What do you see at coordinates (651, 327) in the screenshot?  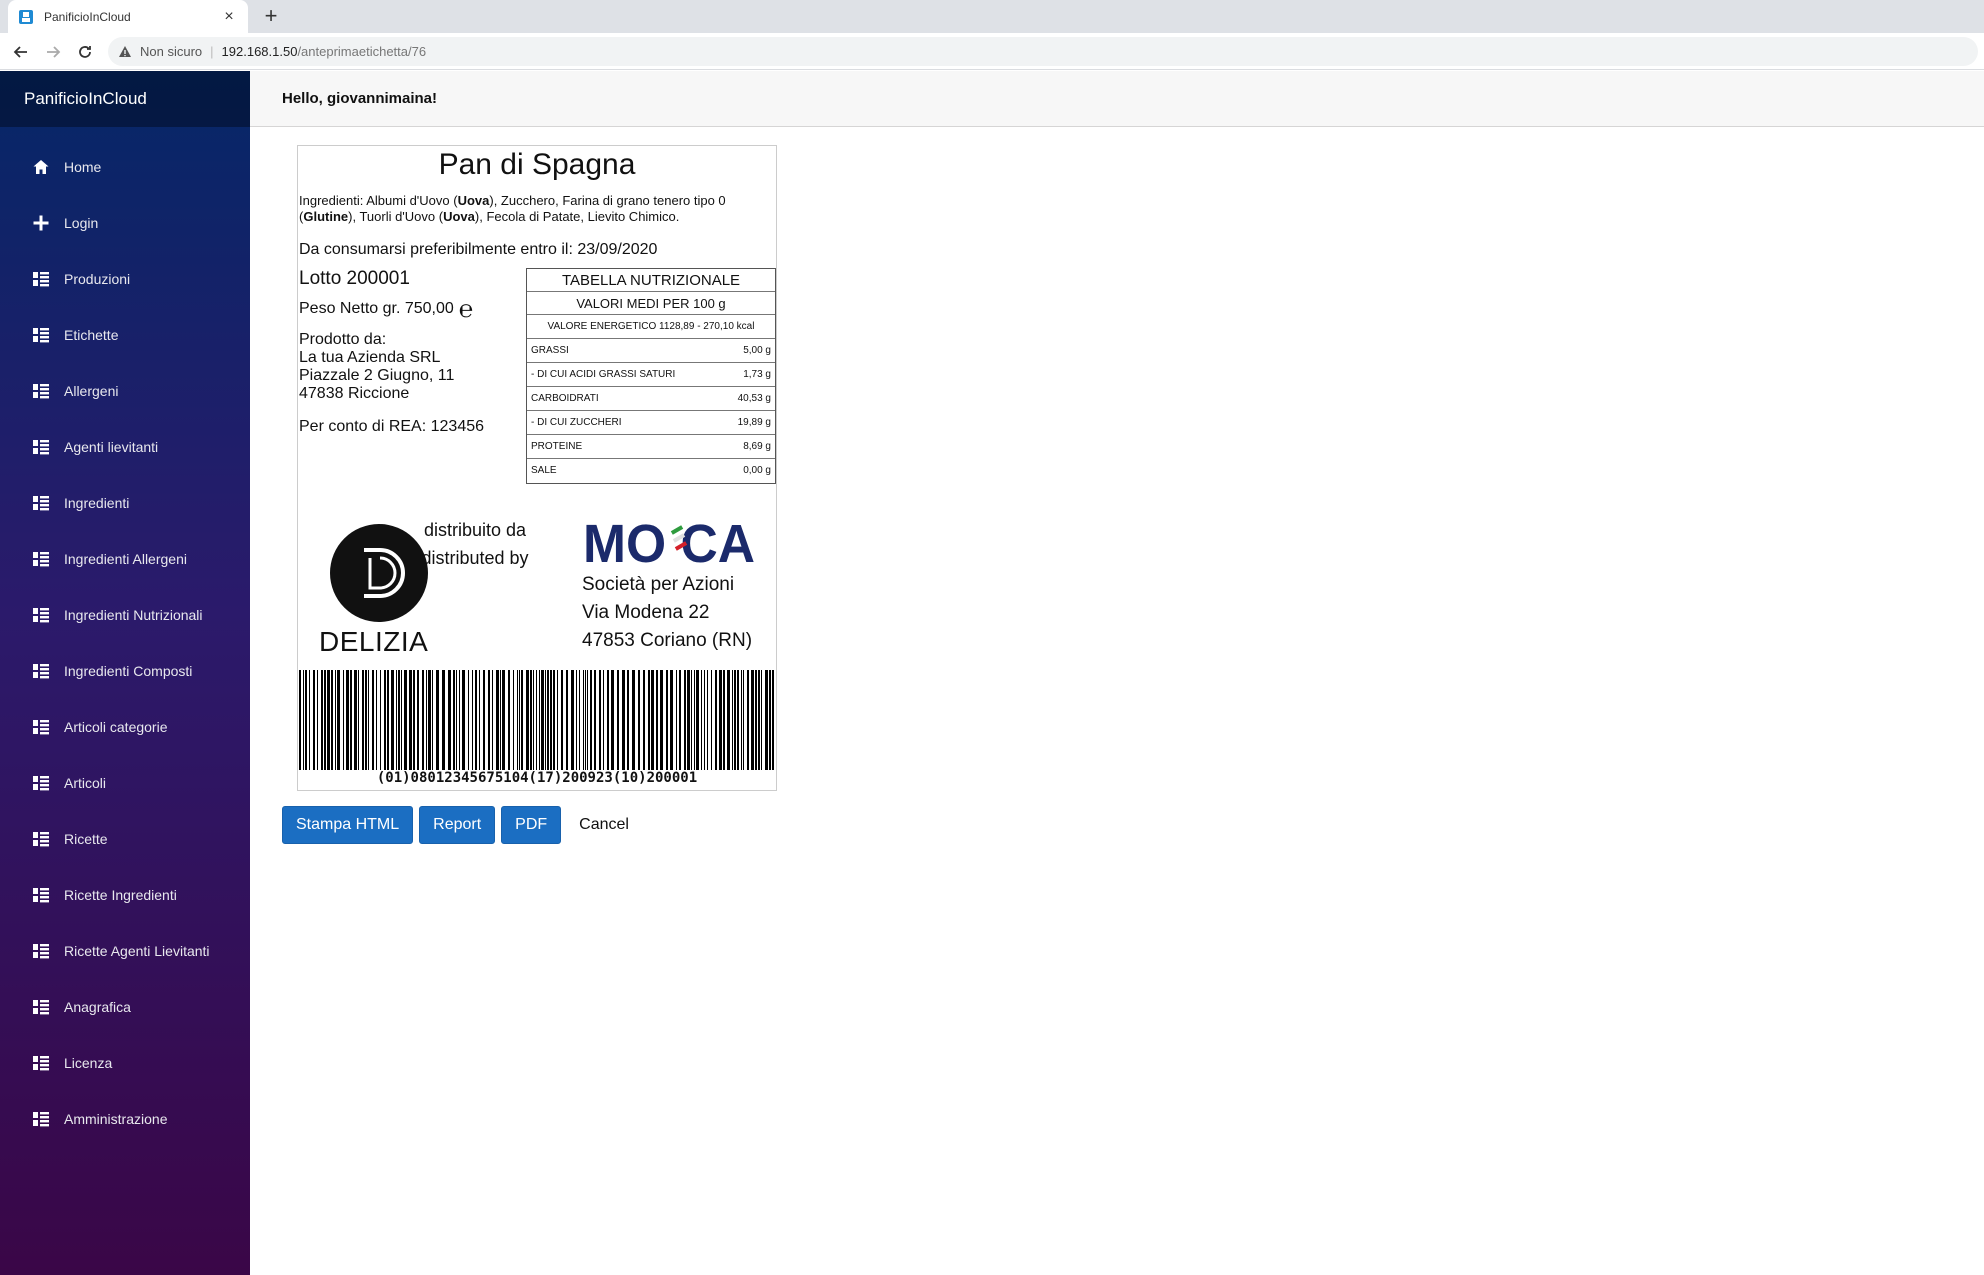 I see `nutrition-energy: VALORE ENERGETICO 1128,89 - 270,10 kcal` at bounding box center [651, 327].